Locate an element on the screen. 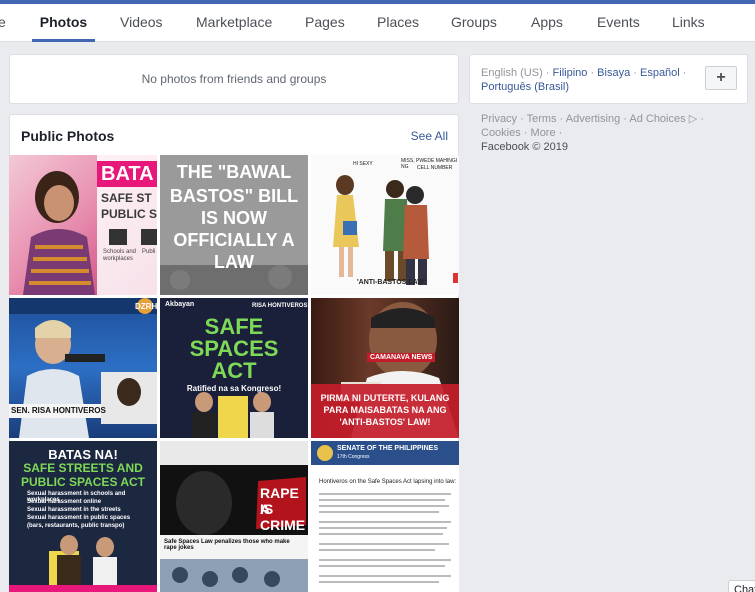  photo-overlay-text: Sexual harassment online is located at coordinates (64, 502).